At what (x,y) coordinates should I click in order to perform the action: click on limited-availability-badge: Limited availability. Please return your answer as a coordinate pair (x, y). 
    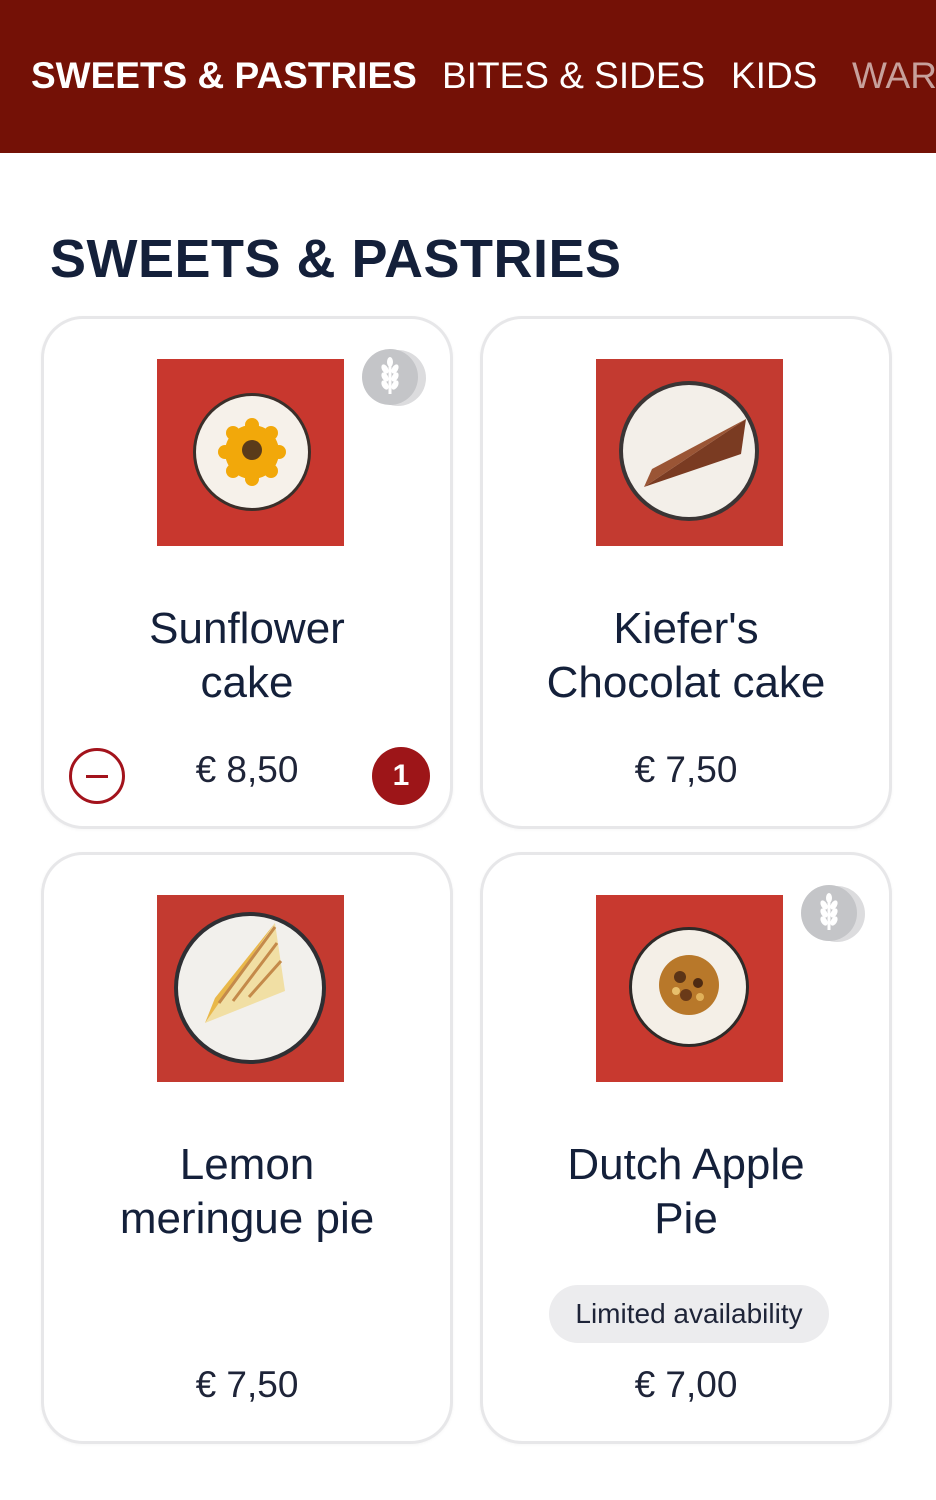
    Looking at the image, I should click on (689, 1314).